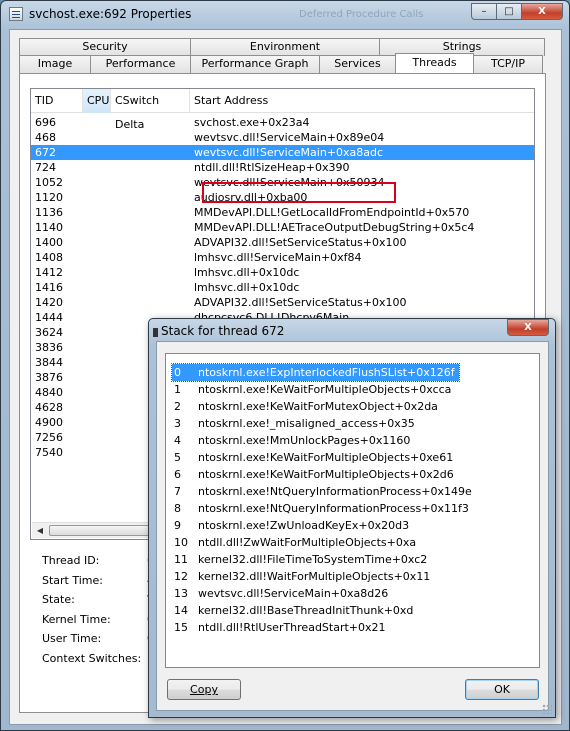 This screenshot has width=570, height=731. I want to click on column-header-cswitch-delta: CSwitch Delta, so click(150, 110).